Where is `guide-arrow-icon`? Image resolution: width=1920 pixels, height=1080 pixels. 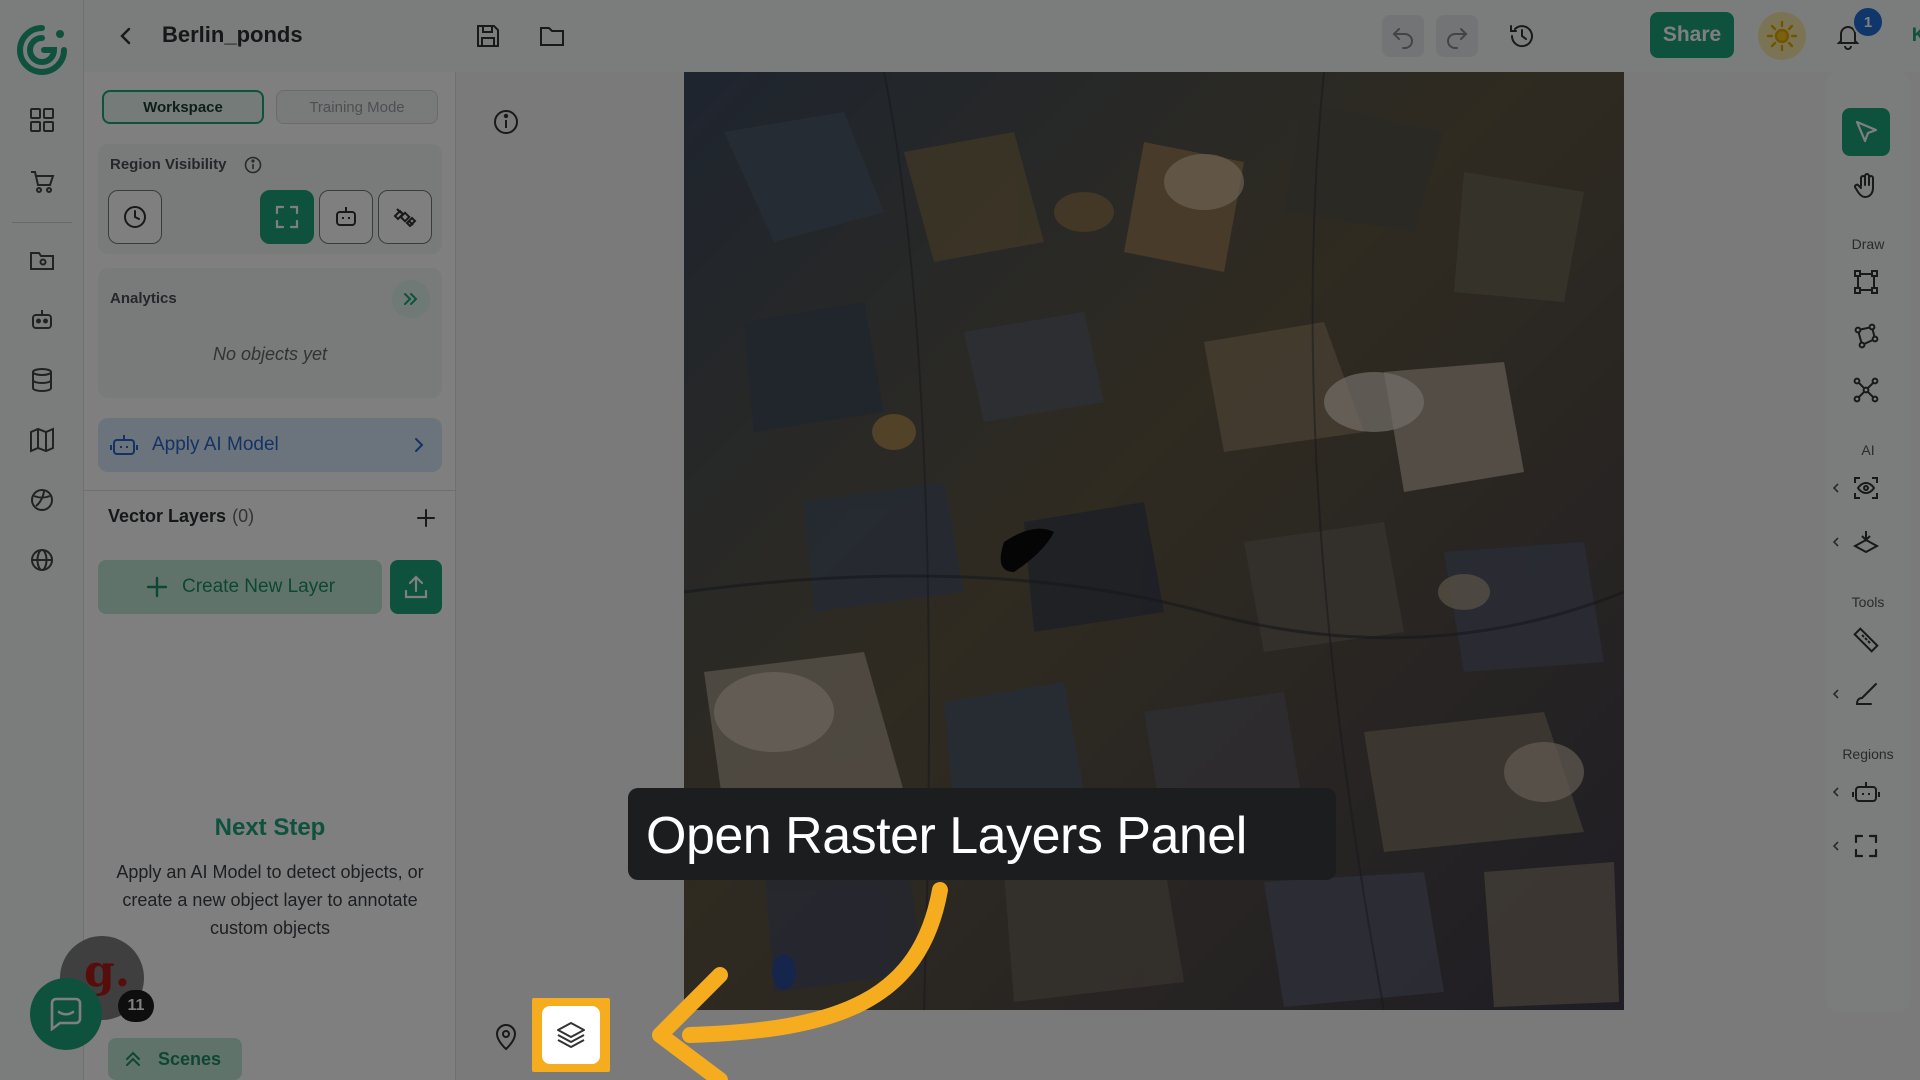
guide-arrow-icon is located at coordinates (800, 980).